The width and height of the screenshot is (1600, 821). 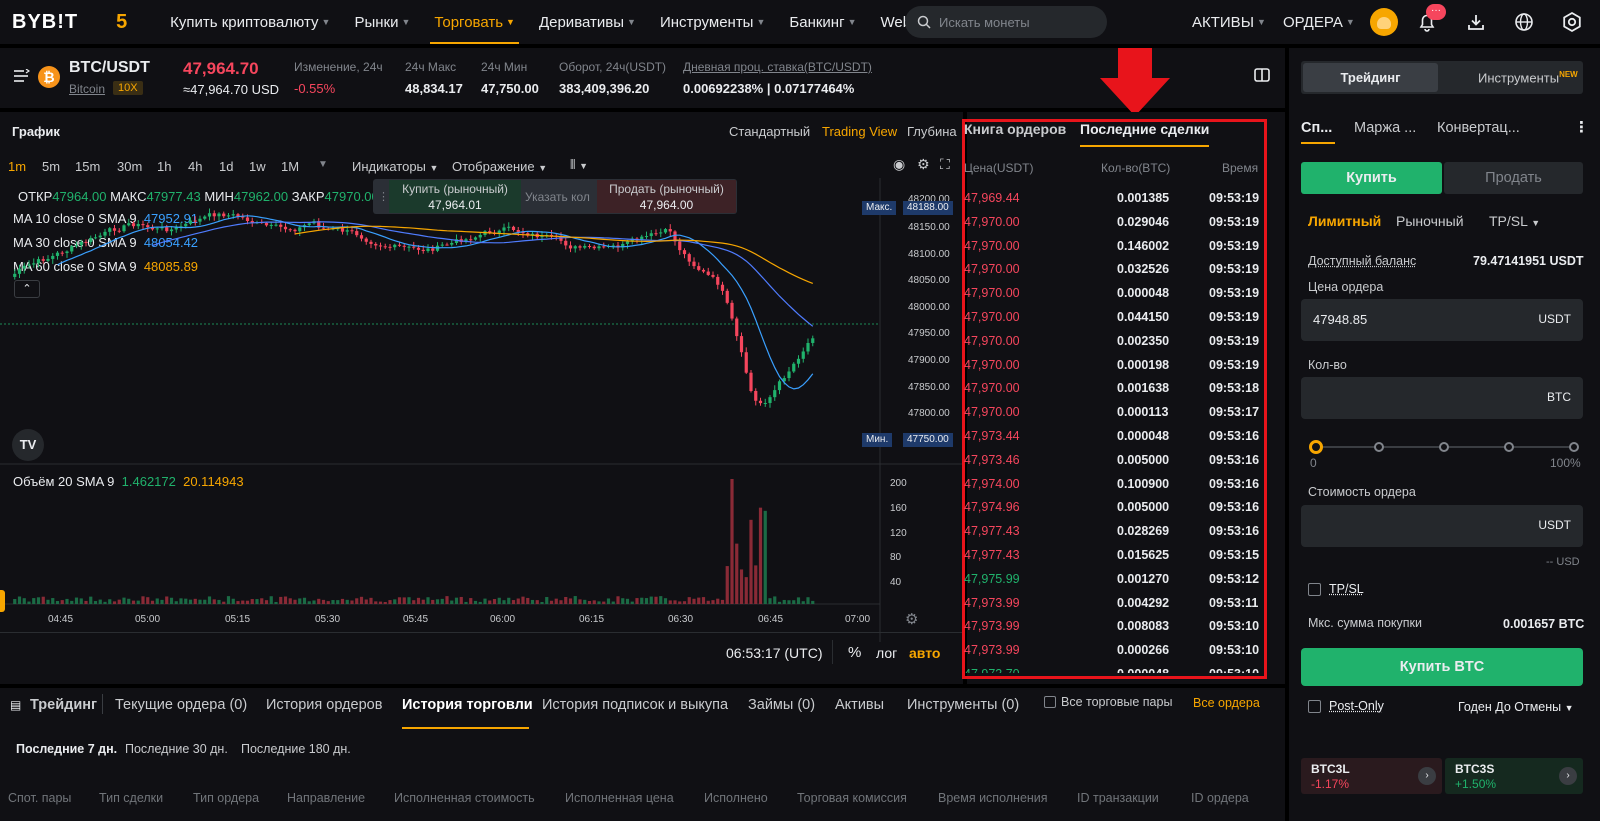 I want to click on tab-recent-trades: Последние сделки, so click(x=1145, y=134).